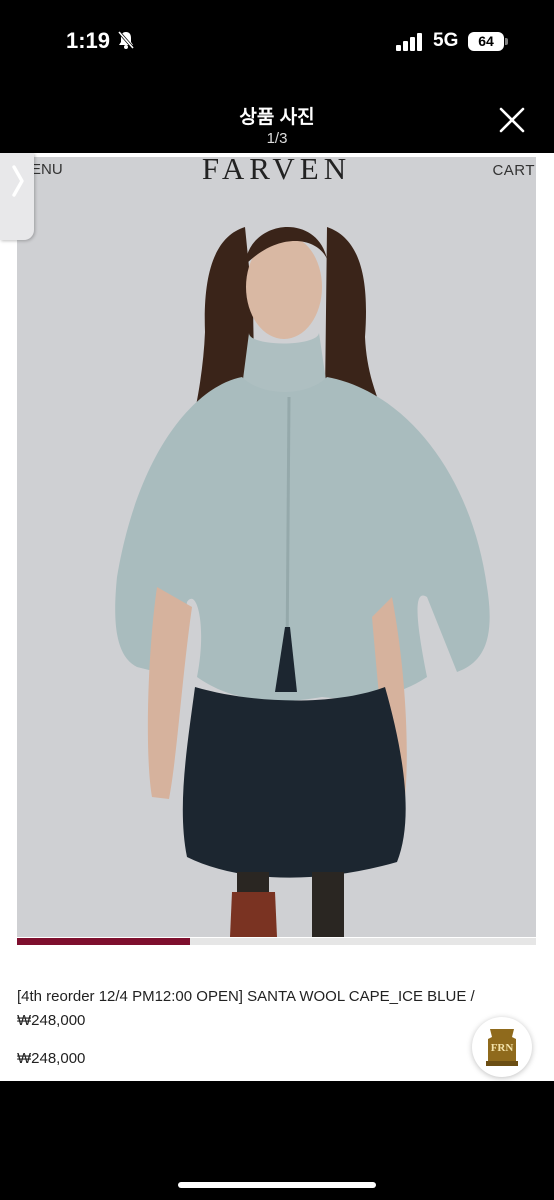 The width and height of the screenshot is (554, 1200). I want to click on close-icon, so click(512, 120).